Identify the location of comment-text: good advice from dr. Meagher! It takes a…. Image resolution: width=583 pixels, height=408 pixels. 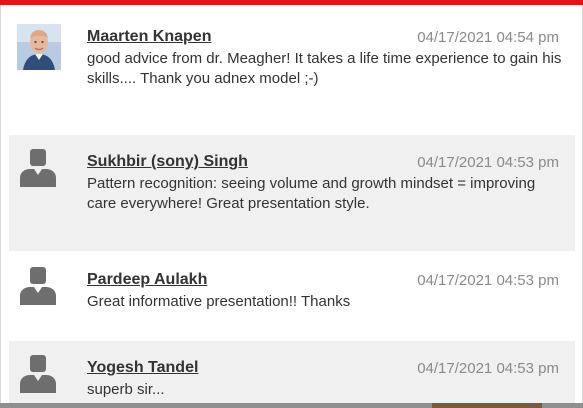
(324, 68).